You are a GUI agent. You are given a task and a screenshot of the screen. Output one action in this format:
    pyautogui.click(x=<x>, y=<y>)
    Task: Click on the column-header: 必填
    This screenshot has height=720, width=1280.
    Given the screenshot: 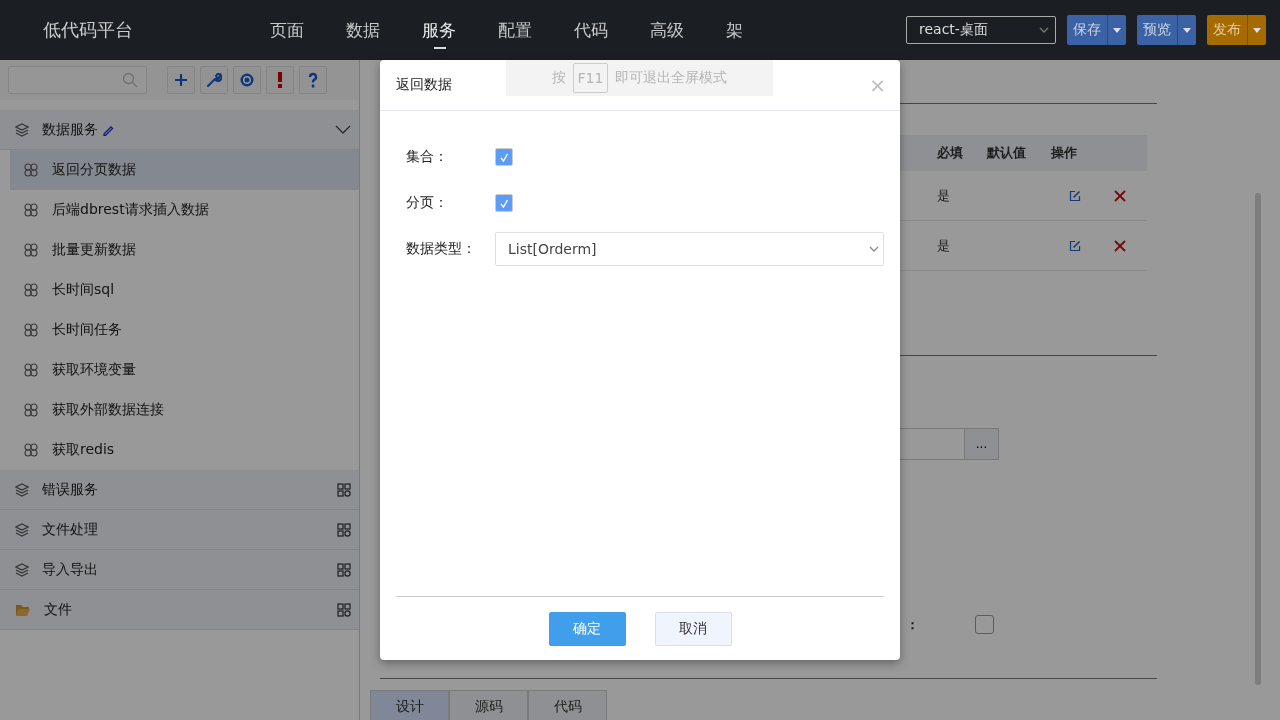 What is the action you would take?
    pyautogui.click(x=950, y=153)
    